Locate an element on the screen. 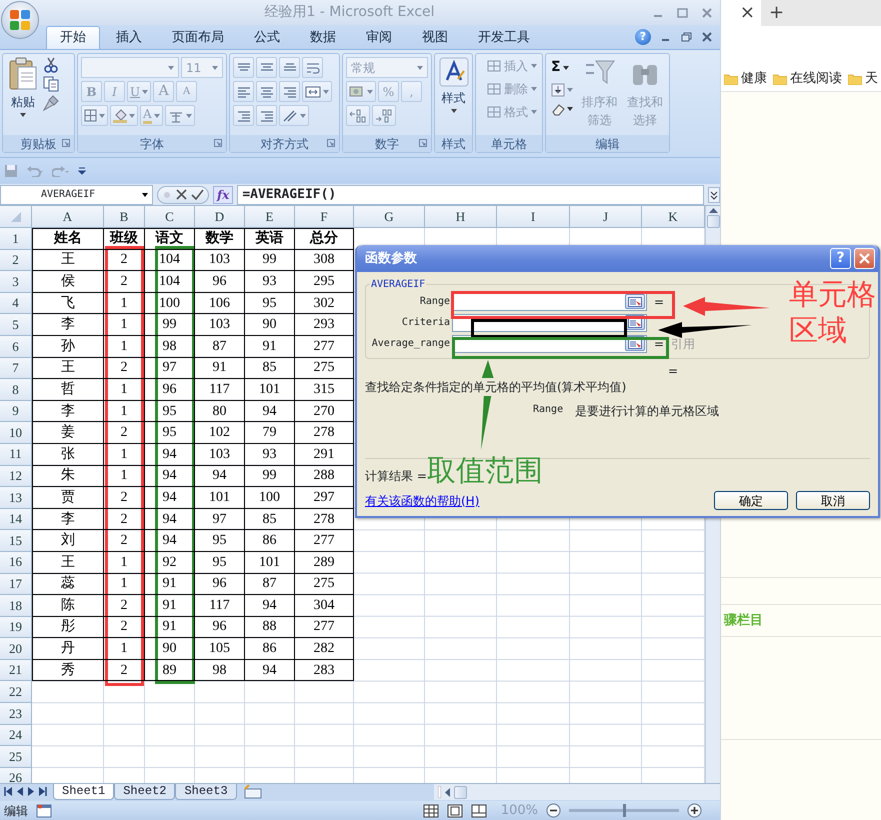  row-header: 18 is located at coordinates (16, 606).